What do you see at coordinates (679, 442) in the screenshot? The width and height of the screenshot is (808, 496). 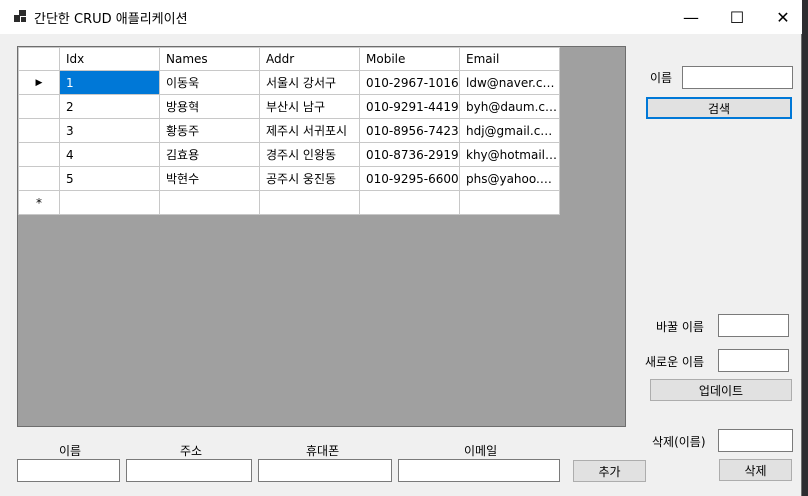 I see `delete-name-label: 삭제(이름)` at bounding box center [679, 442].